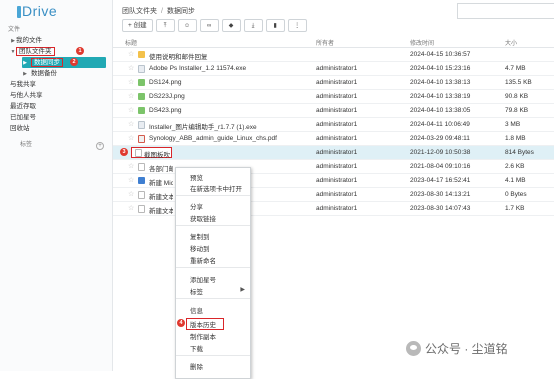 The height and width of the screenshot is (379, 554). Describe the element at coordinates (56, 128) in the screenshot. I see `sidebar-item-recycle-bin: 回收站` at that location.